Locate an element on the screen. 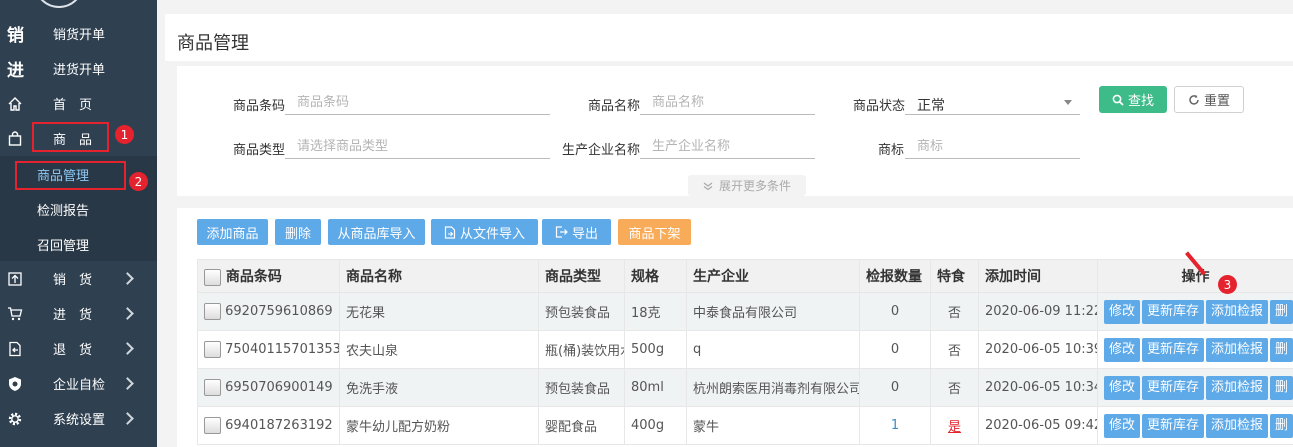 Image resolution: width=1293 pixels, height=447 pixels. cell-time: 2020-06-05 10:39:01 is located at coordinates (1038, 349).